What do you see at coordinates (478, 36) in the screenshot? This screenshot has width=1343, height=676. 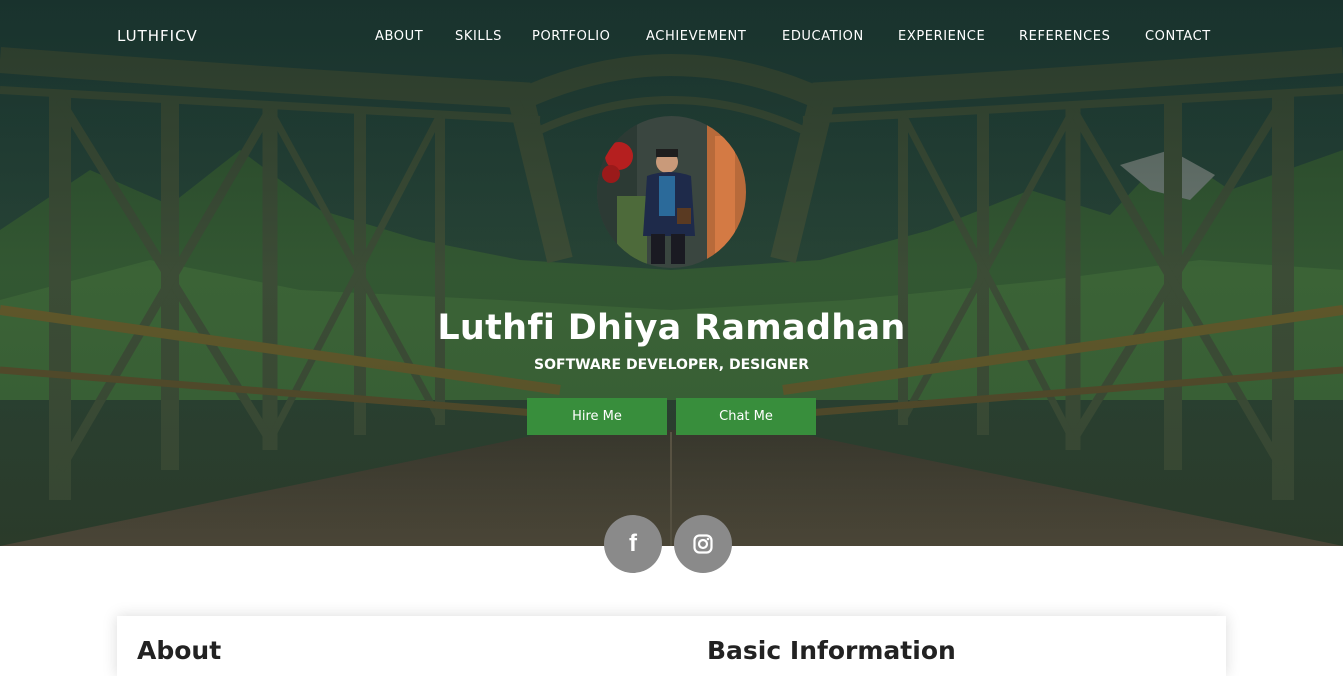 I see `nav-skills: SKILLS` at bounding box center [478, 36].